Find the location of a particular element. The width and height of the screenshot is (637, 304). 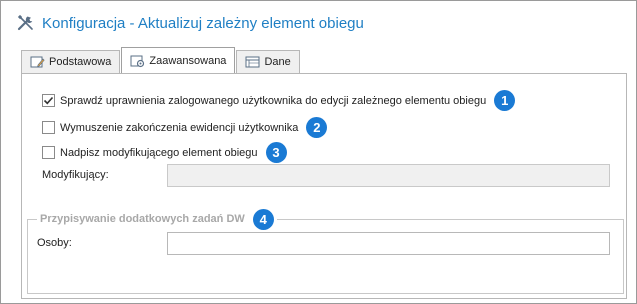

persons-field-label: Osoby: is located at coordinates (54, 243).